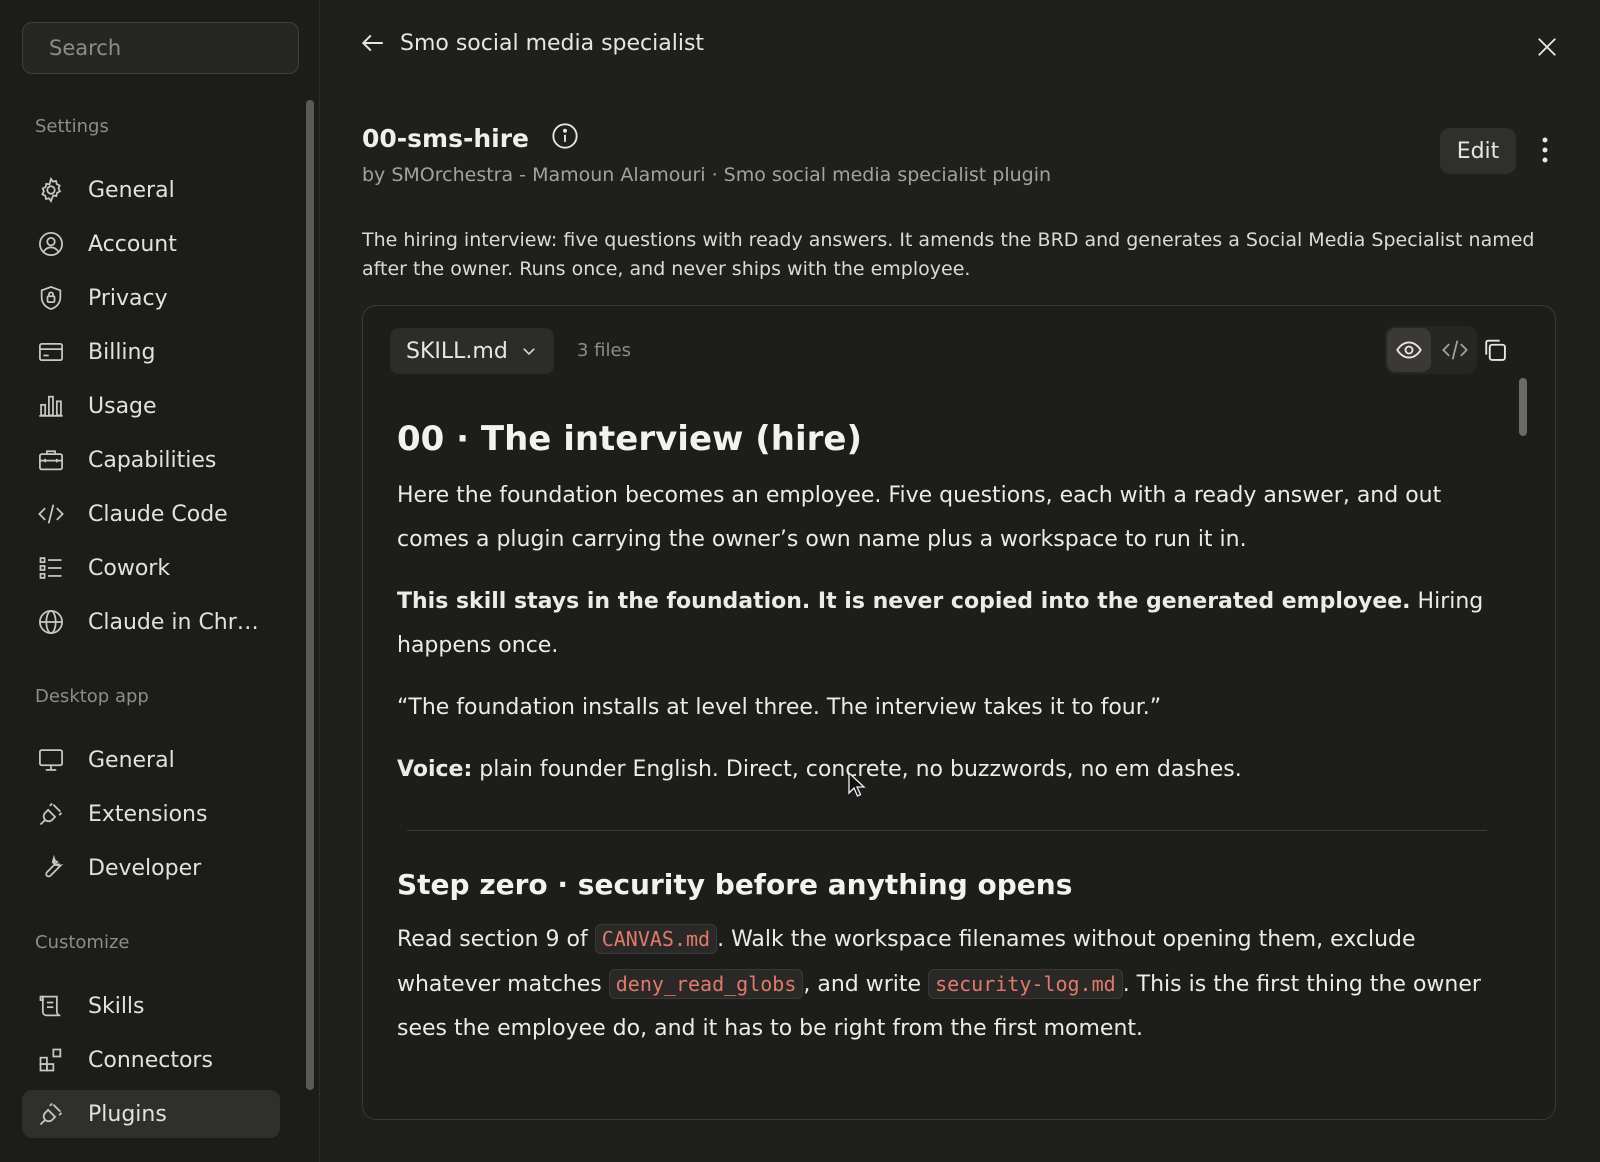 Image resolution: width=1600 pixels, height=1162 pixels. What do you see at coordinates (72, 126) in the screenshot?
I see `section-label-settings: Settings` at bounding box center [72, 126].